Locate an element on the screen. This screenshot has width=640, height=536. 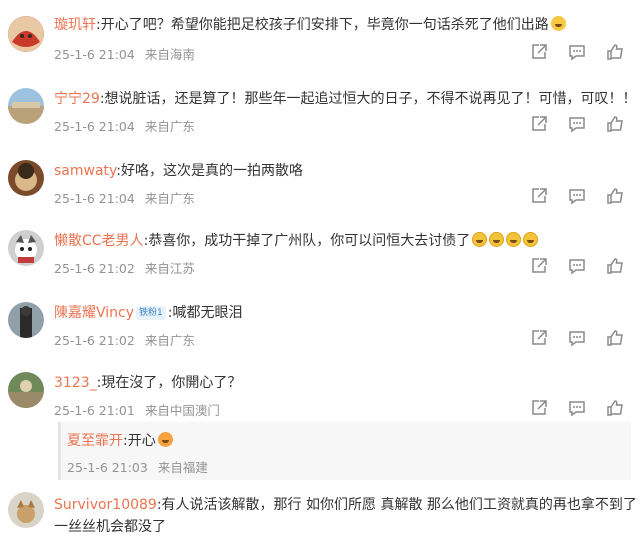
reply-text: :开心 is located at coordinates (139, 441).